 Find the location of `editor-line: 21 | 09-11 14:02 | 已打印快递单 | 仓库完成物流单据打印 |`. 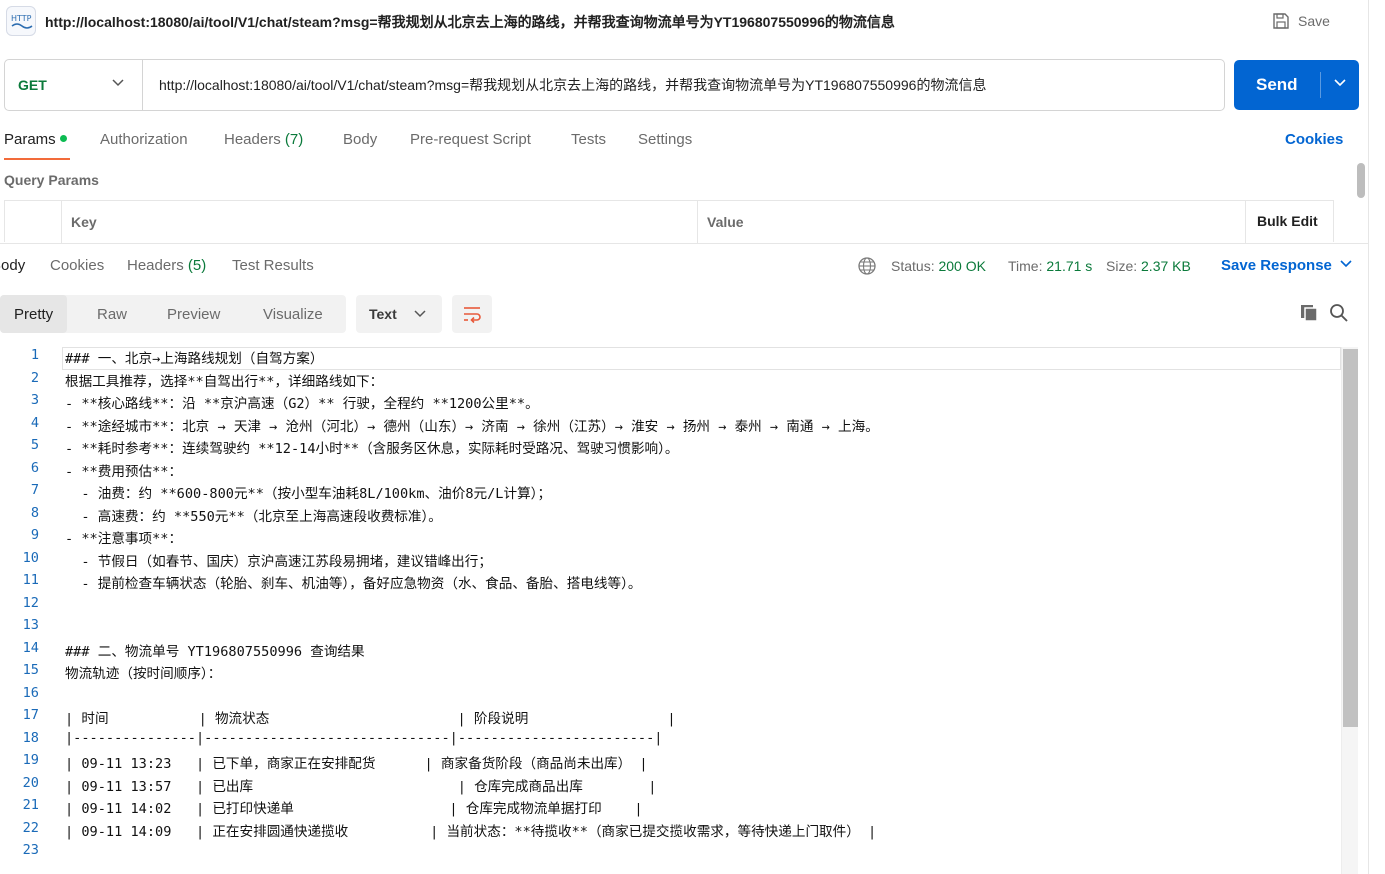

editor-line: 21 | 09-11 14:02 | 已打印快递单 | 仓库完成物流单据打印 | is located at coordinates (670, 808).